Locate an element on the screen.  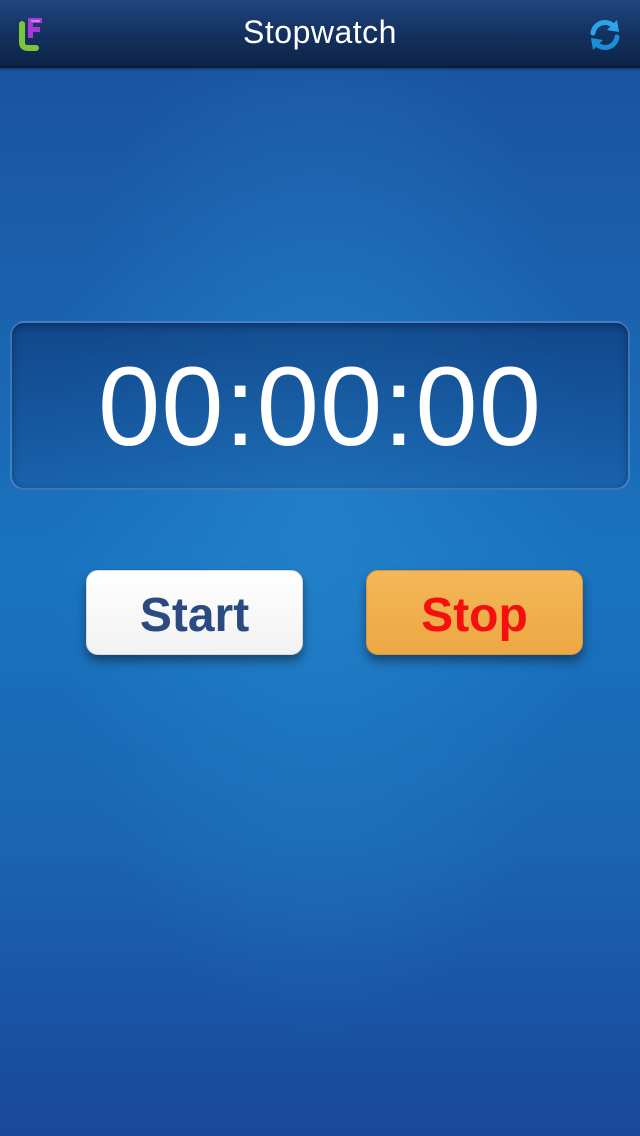
time-display-panel: 00:00:00 is located at coordinates (320, 405).